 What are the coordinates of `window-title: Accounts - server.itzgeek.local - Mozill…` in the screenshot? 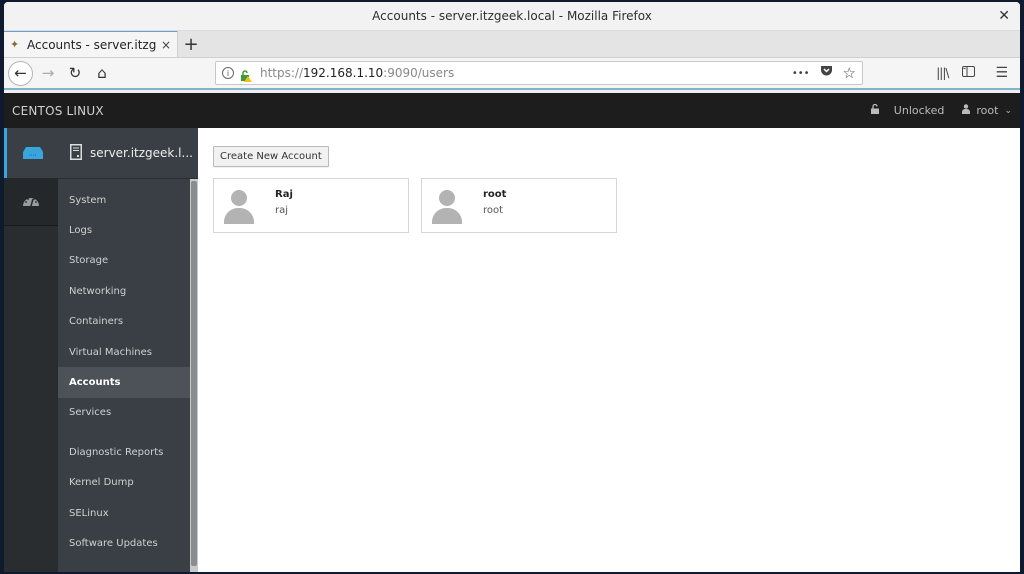 It's located at (512, 16).